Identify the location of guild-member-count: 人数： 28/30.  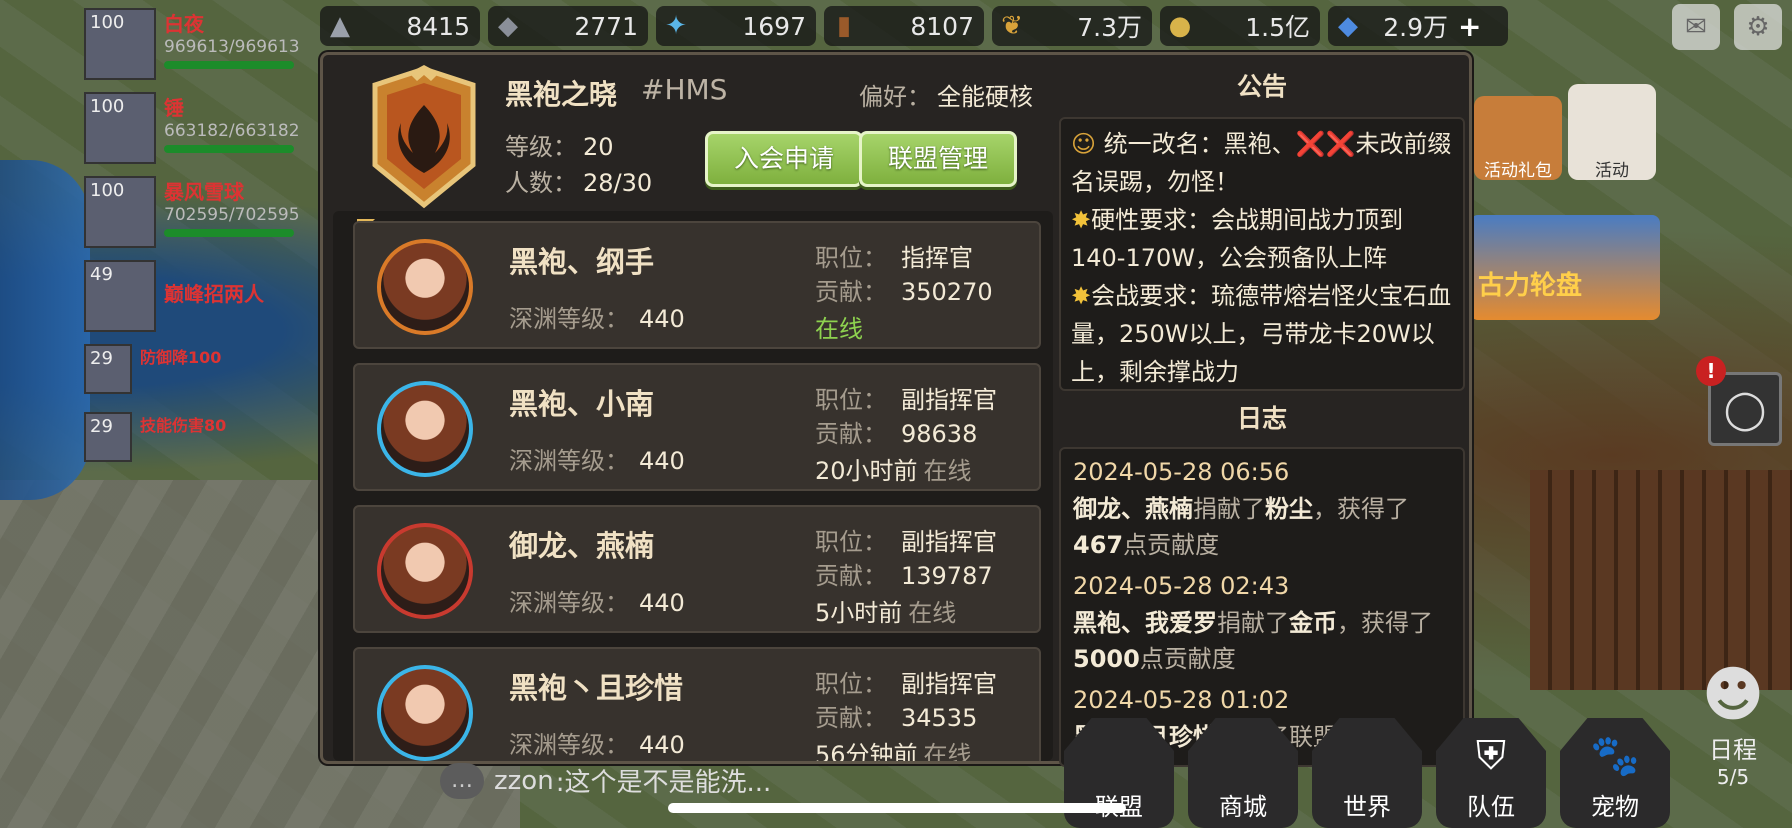
(579, 183).